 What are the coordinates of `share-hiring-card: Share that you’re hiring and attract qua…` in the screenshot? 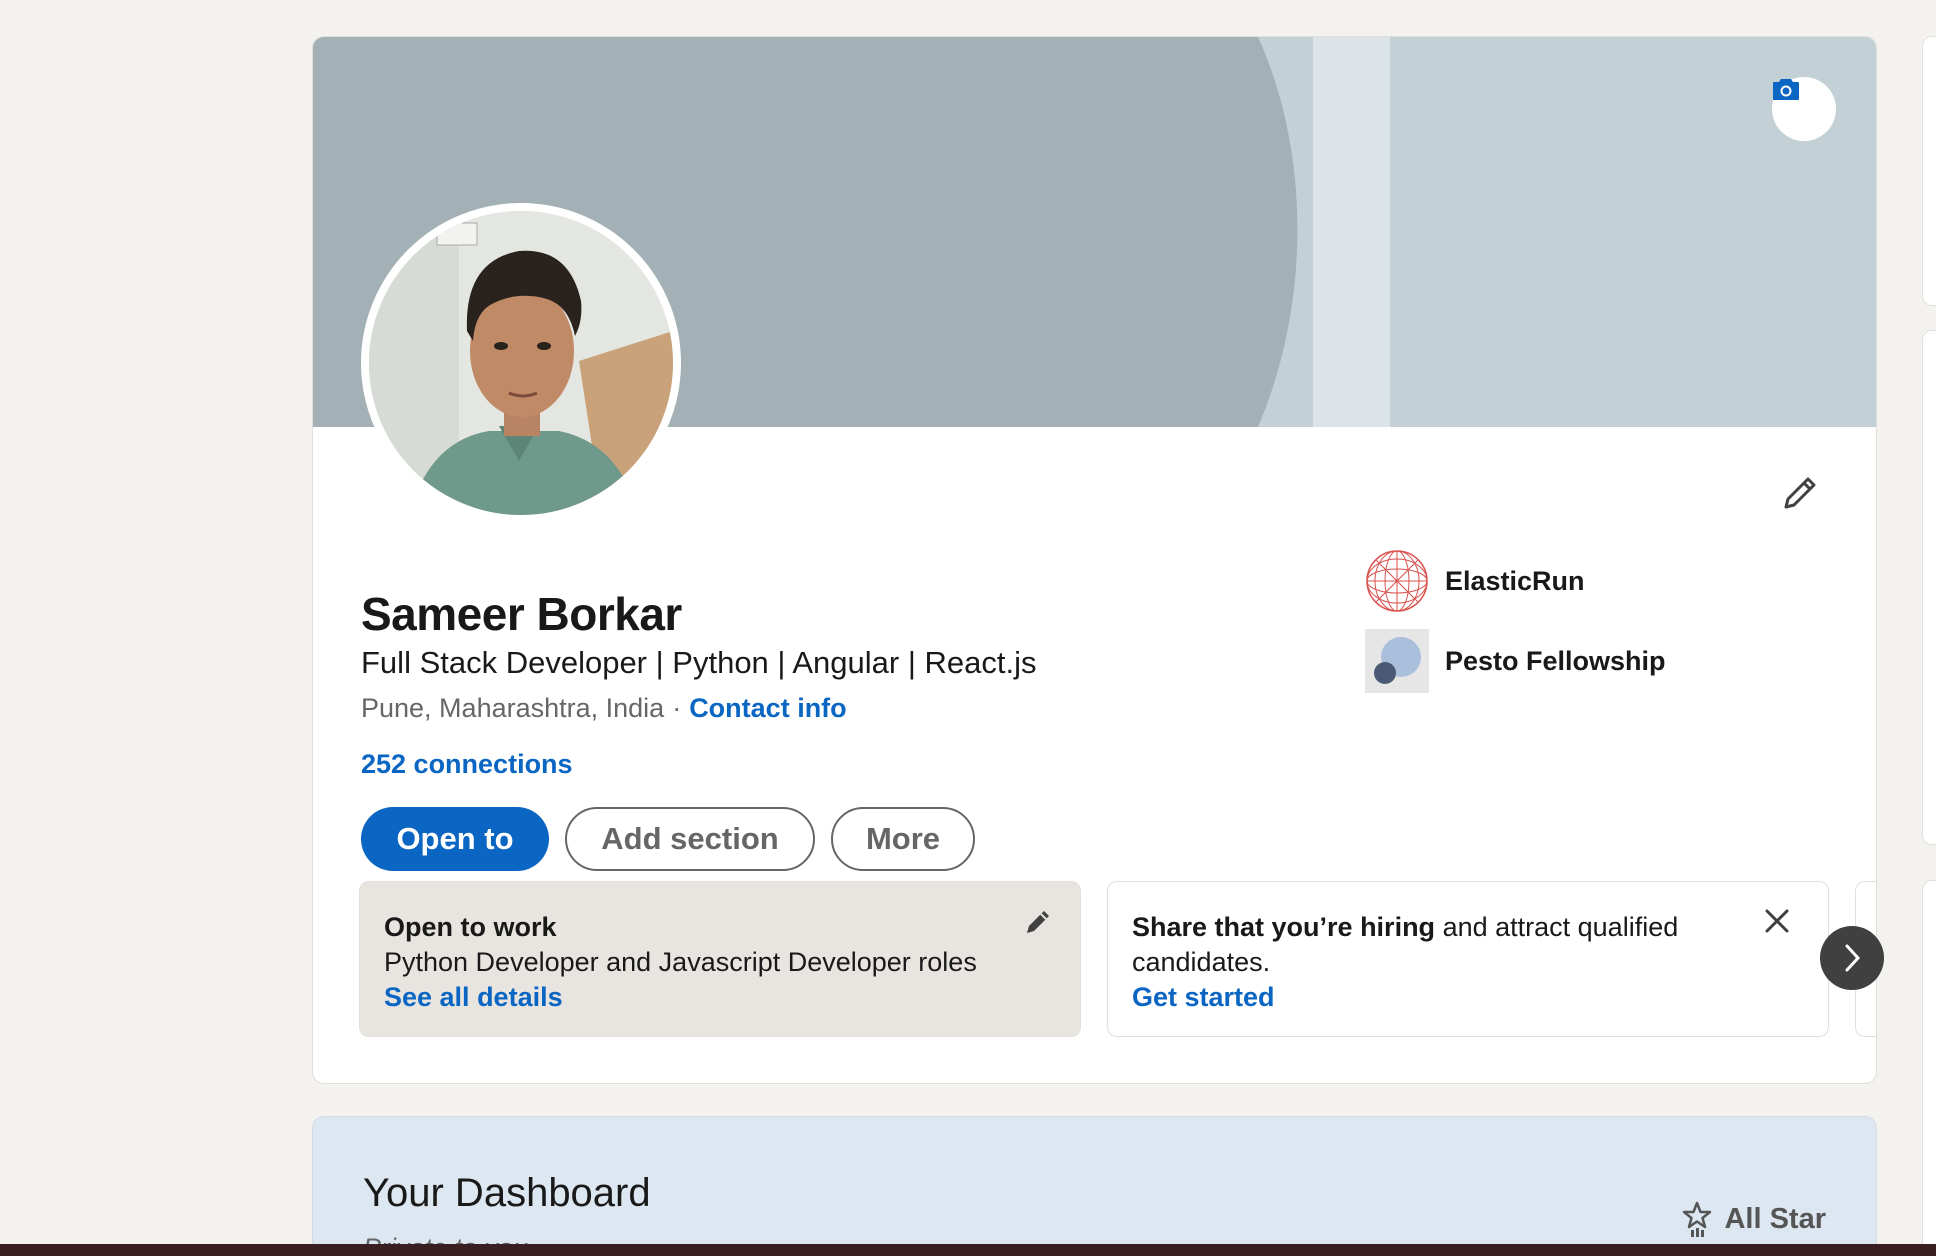 It's located at (1468, 959).